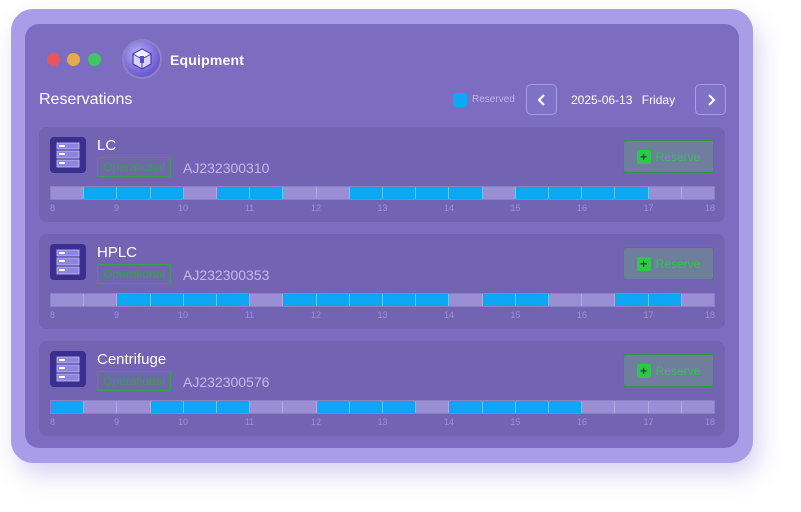 Image resolution: width=801 pixels, height=512 pixels. I want to click on reserve-button-label: Reserve, so click(678, 370).